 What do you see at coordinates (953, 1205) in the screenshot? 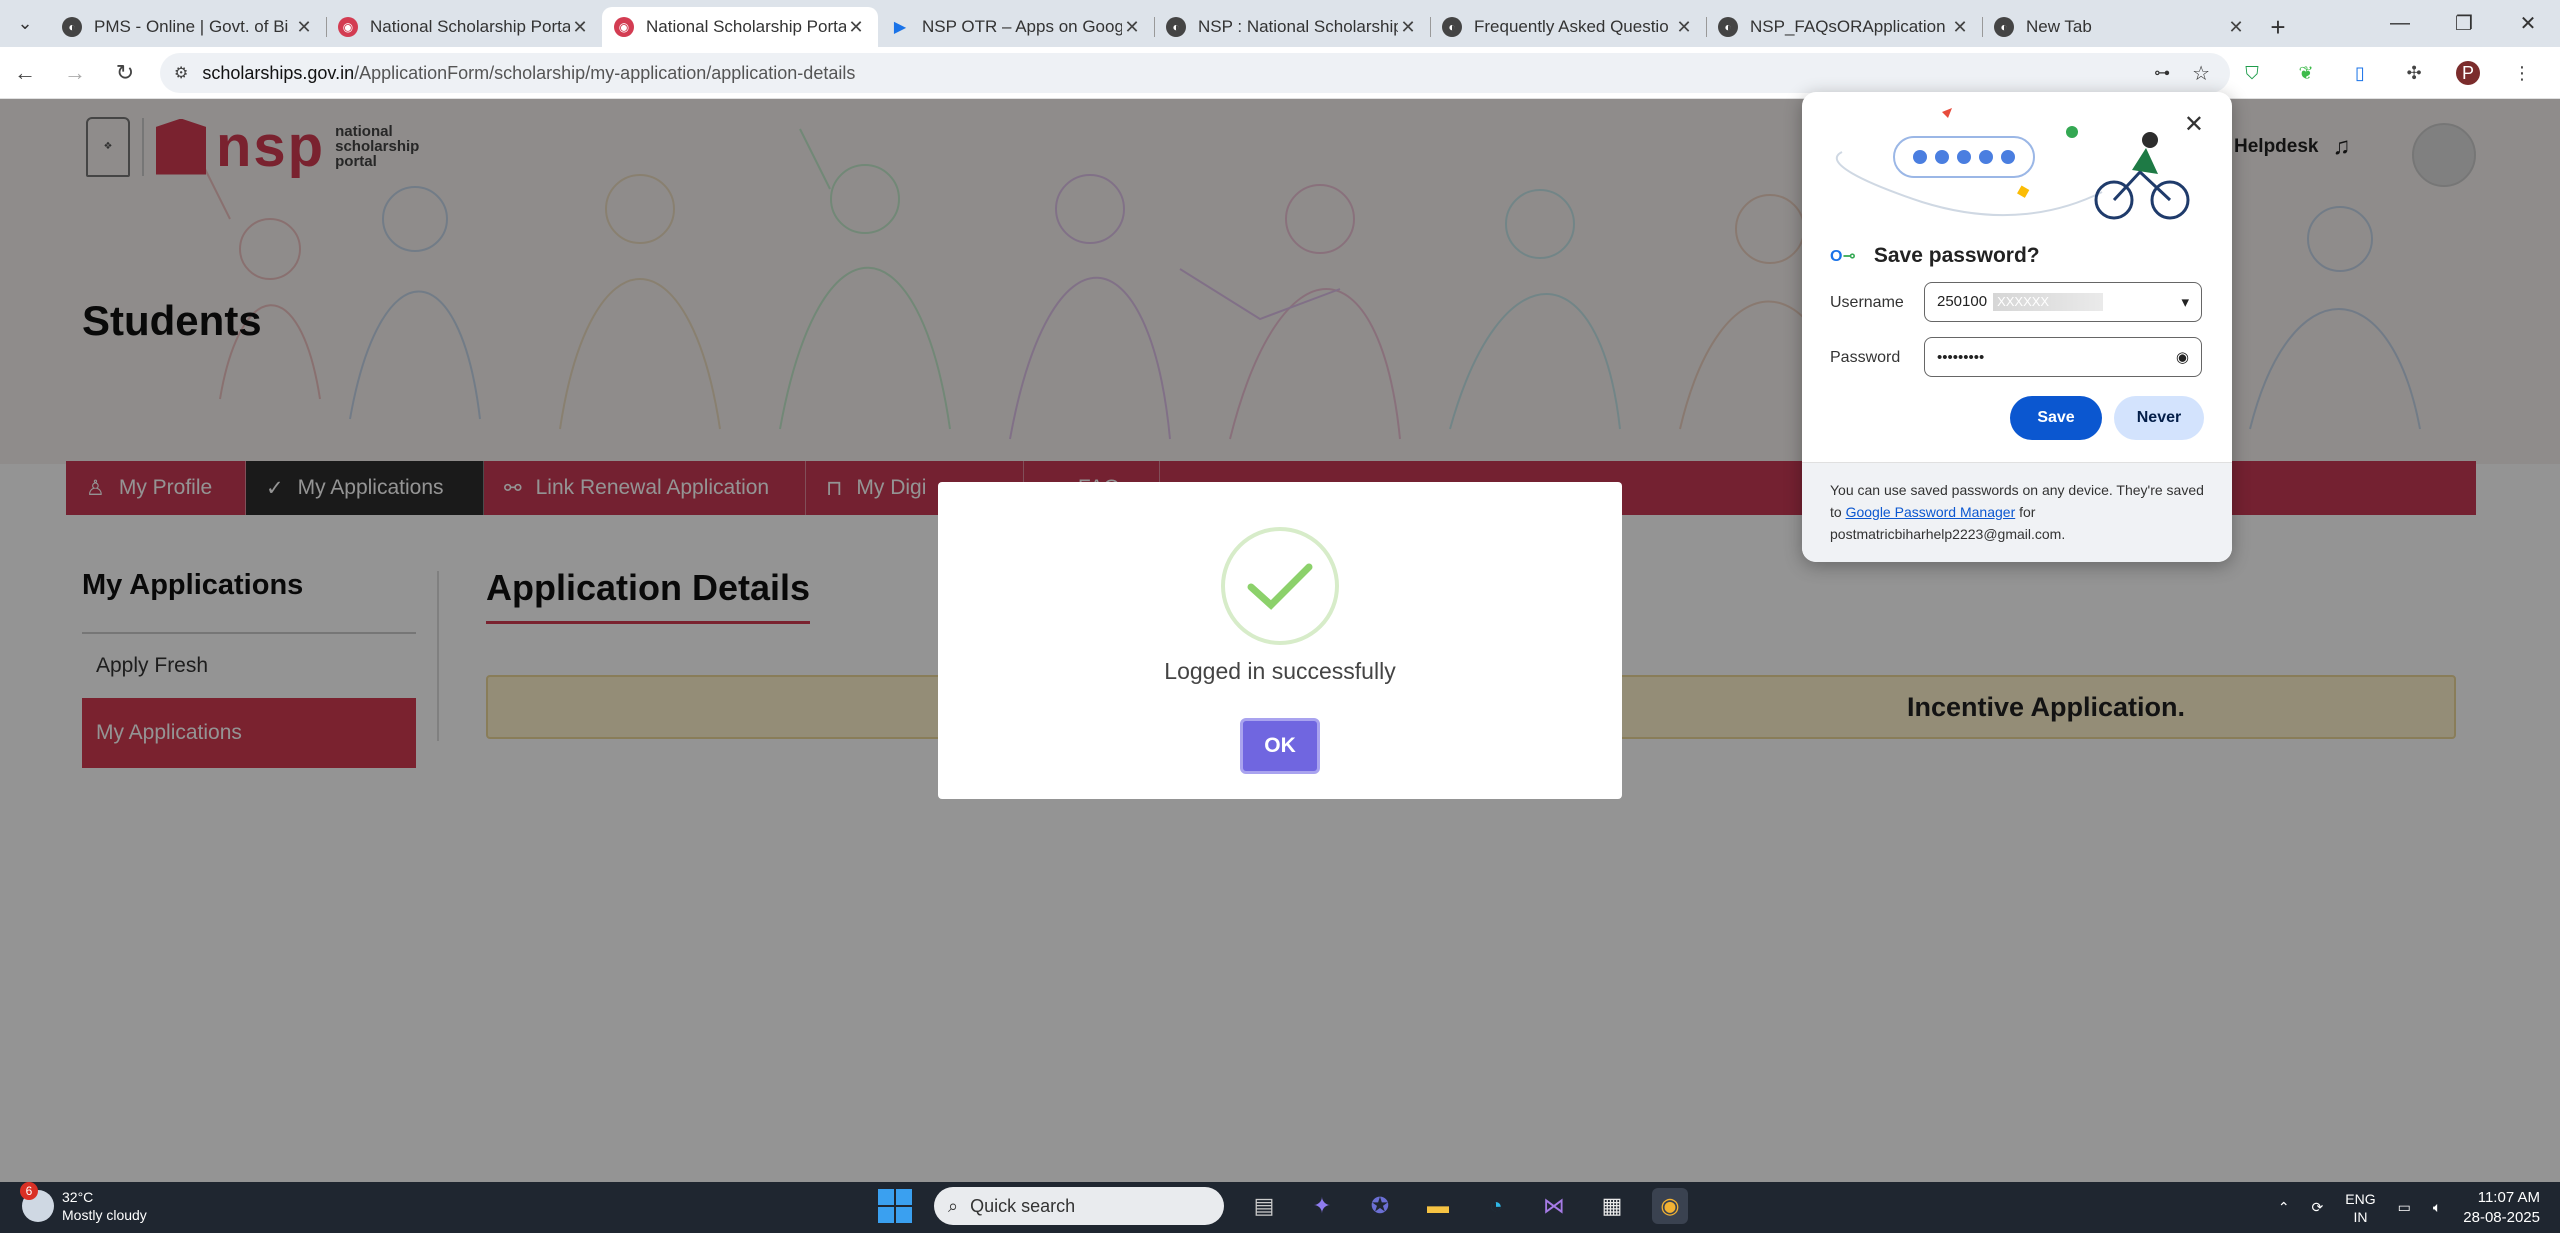
I see `search-icon: ⌕` at bounding box center [953, 1205].